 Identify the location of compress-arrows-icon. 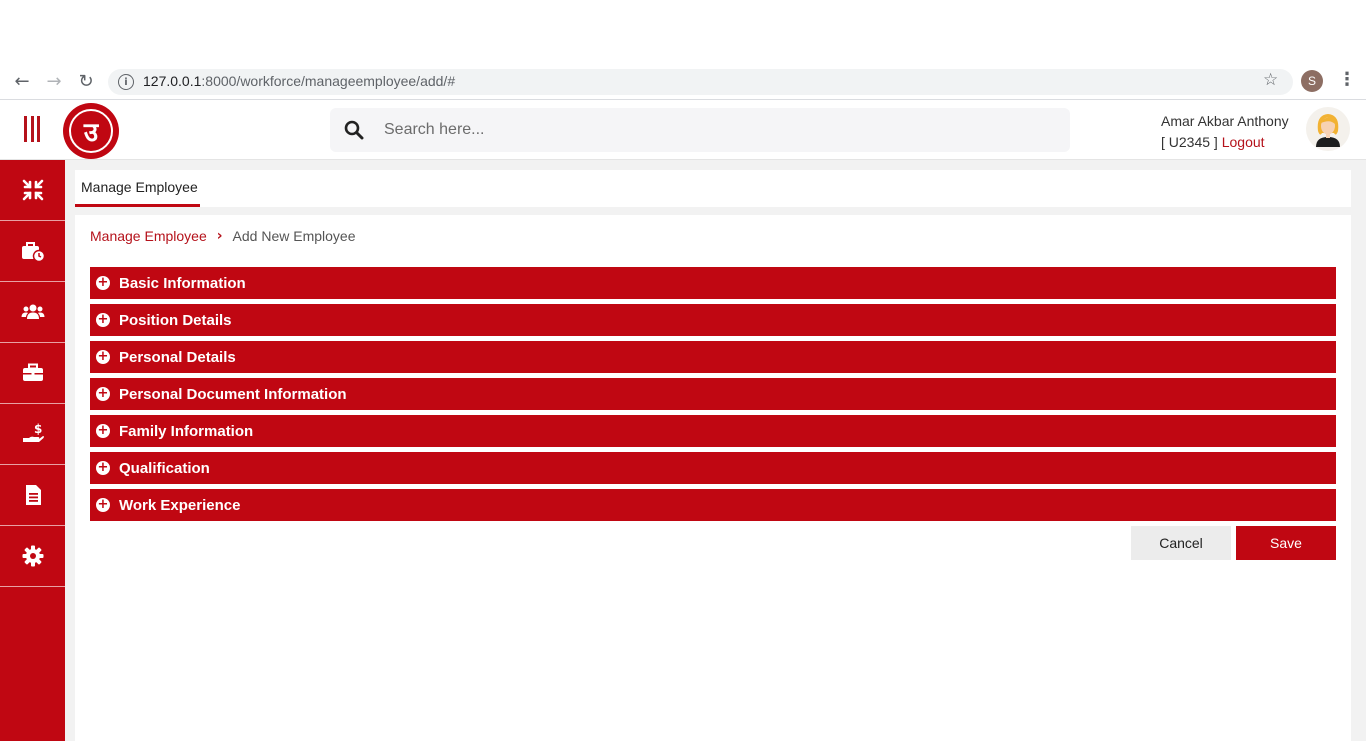
(32, 190).